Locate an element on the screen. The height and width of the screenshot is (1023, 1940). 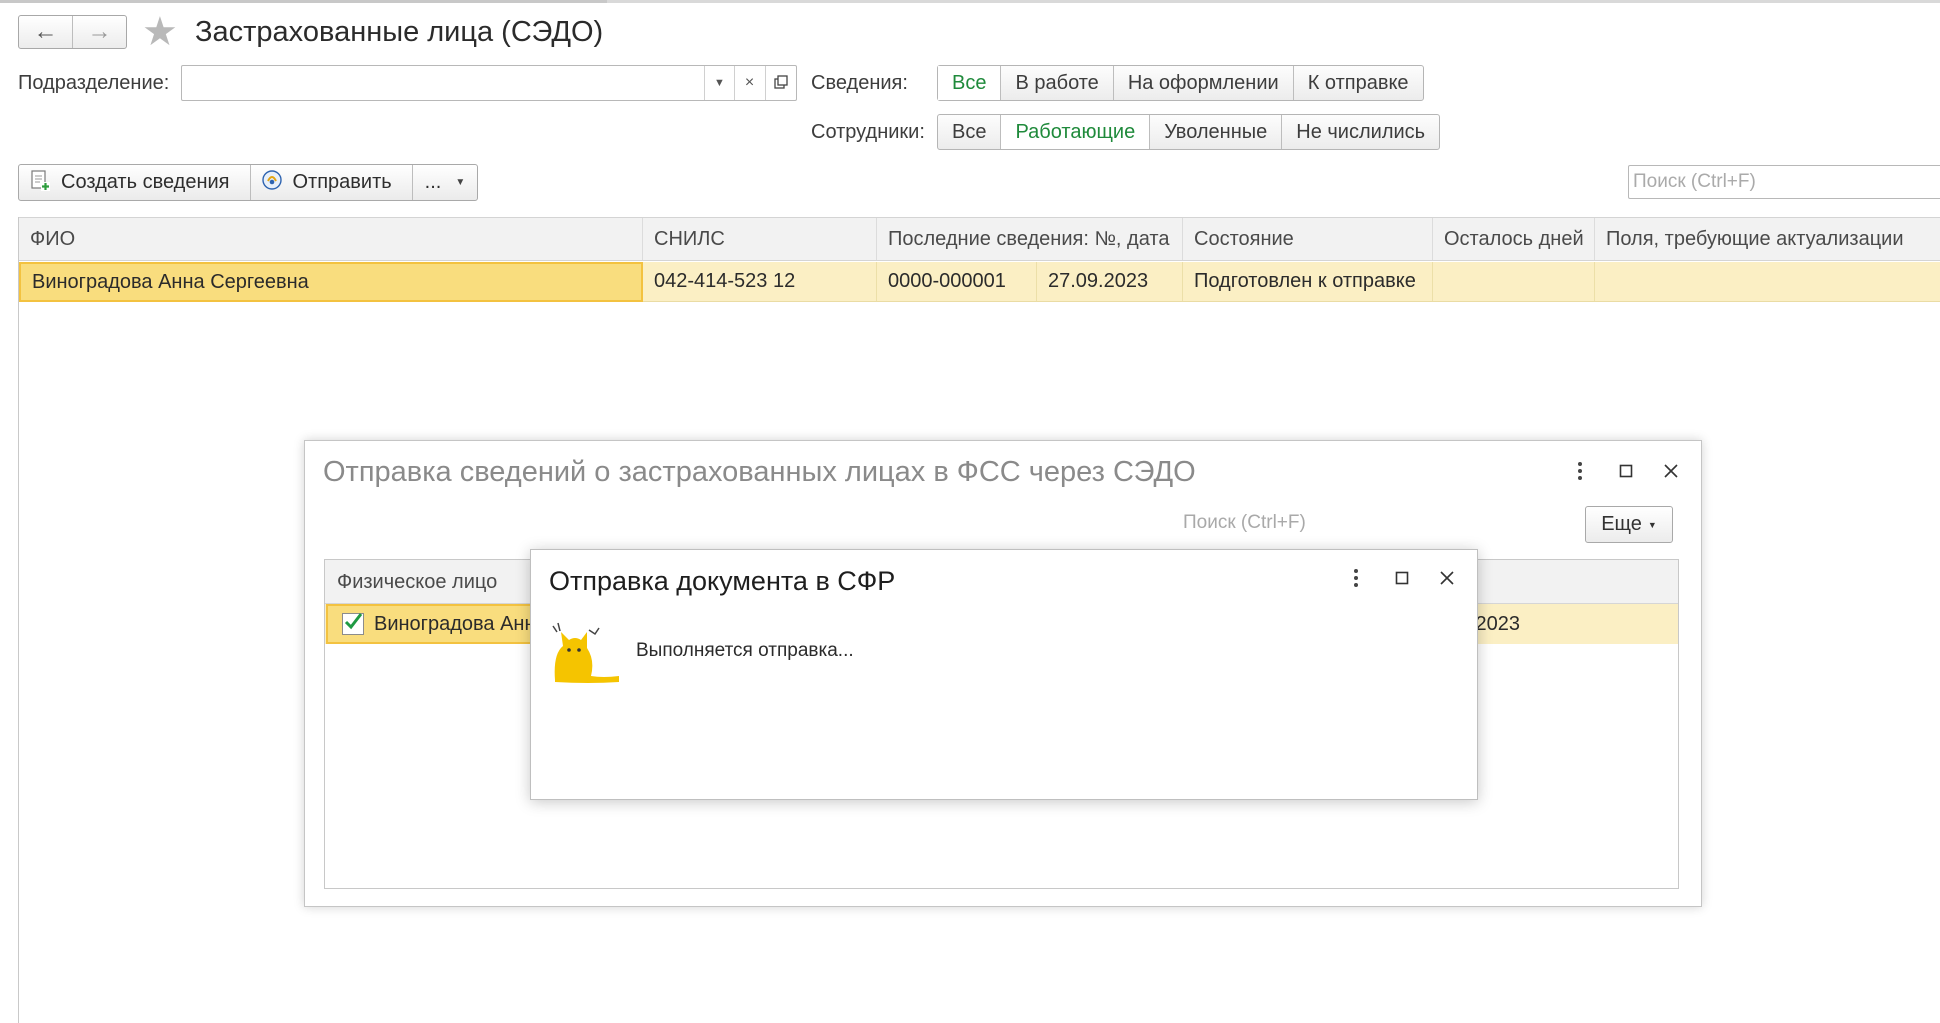
dropdown-button: ▼ is located at coordinates (719, 83).